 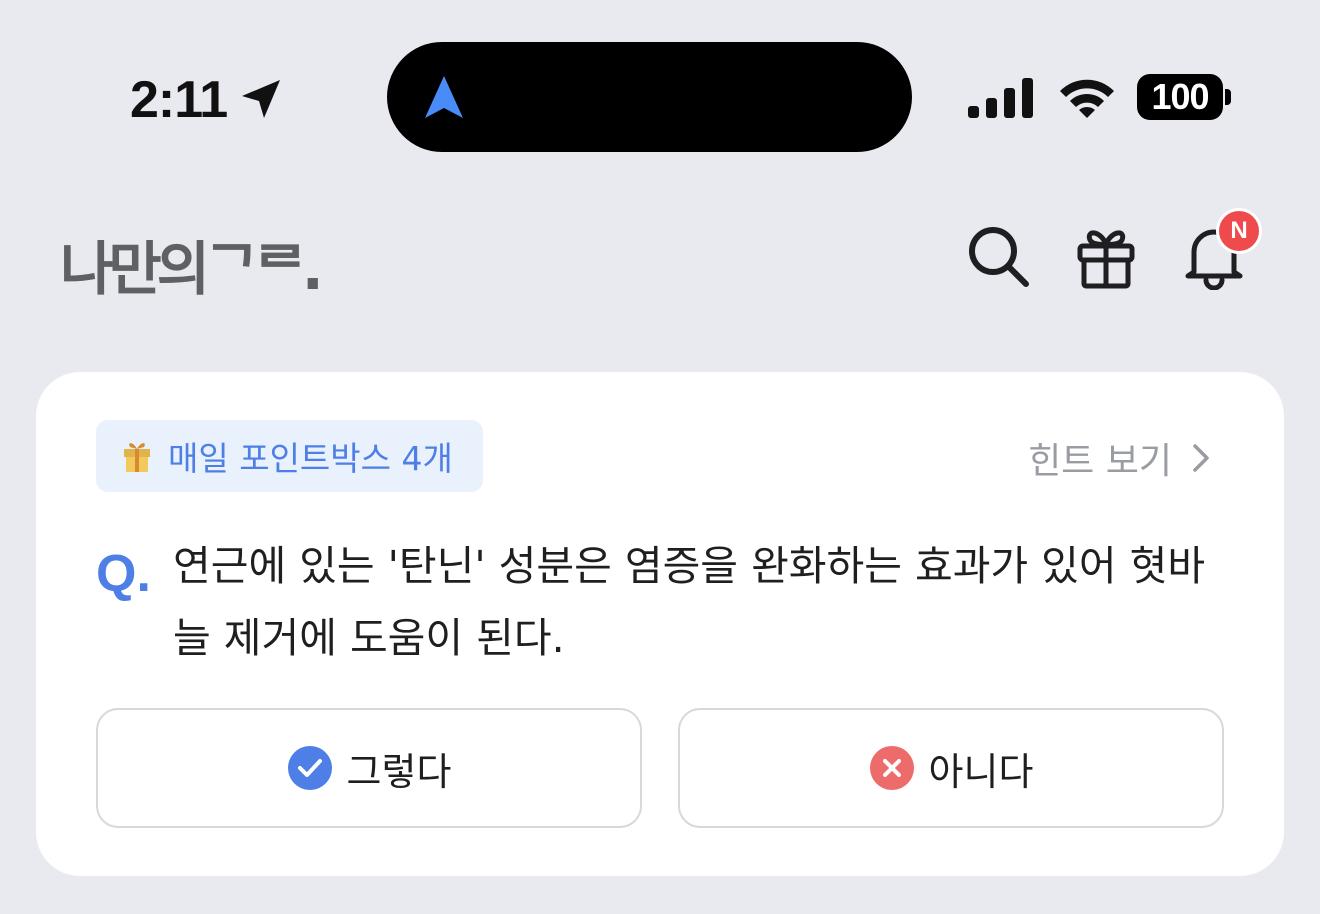 I want to click on location-arrow-icon, so click(x=261, y=99).